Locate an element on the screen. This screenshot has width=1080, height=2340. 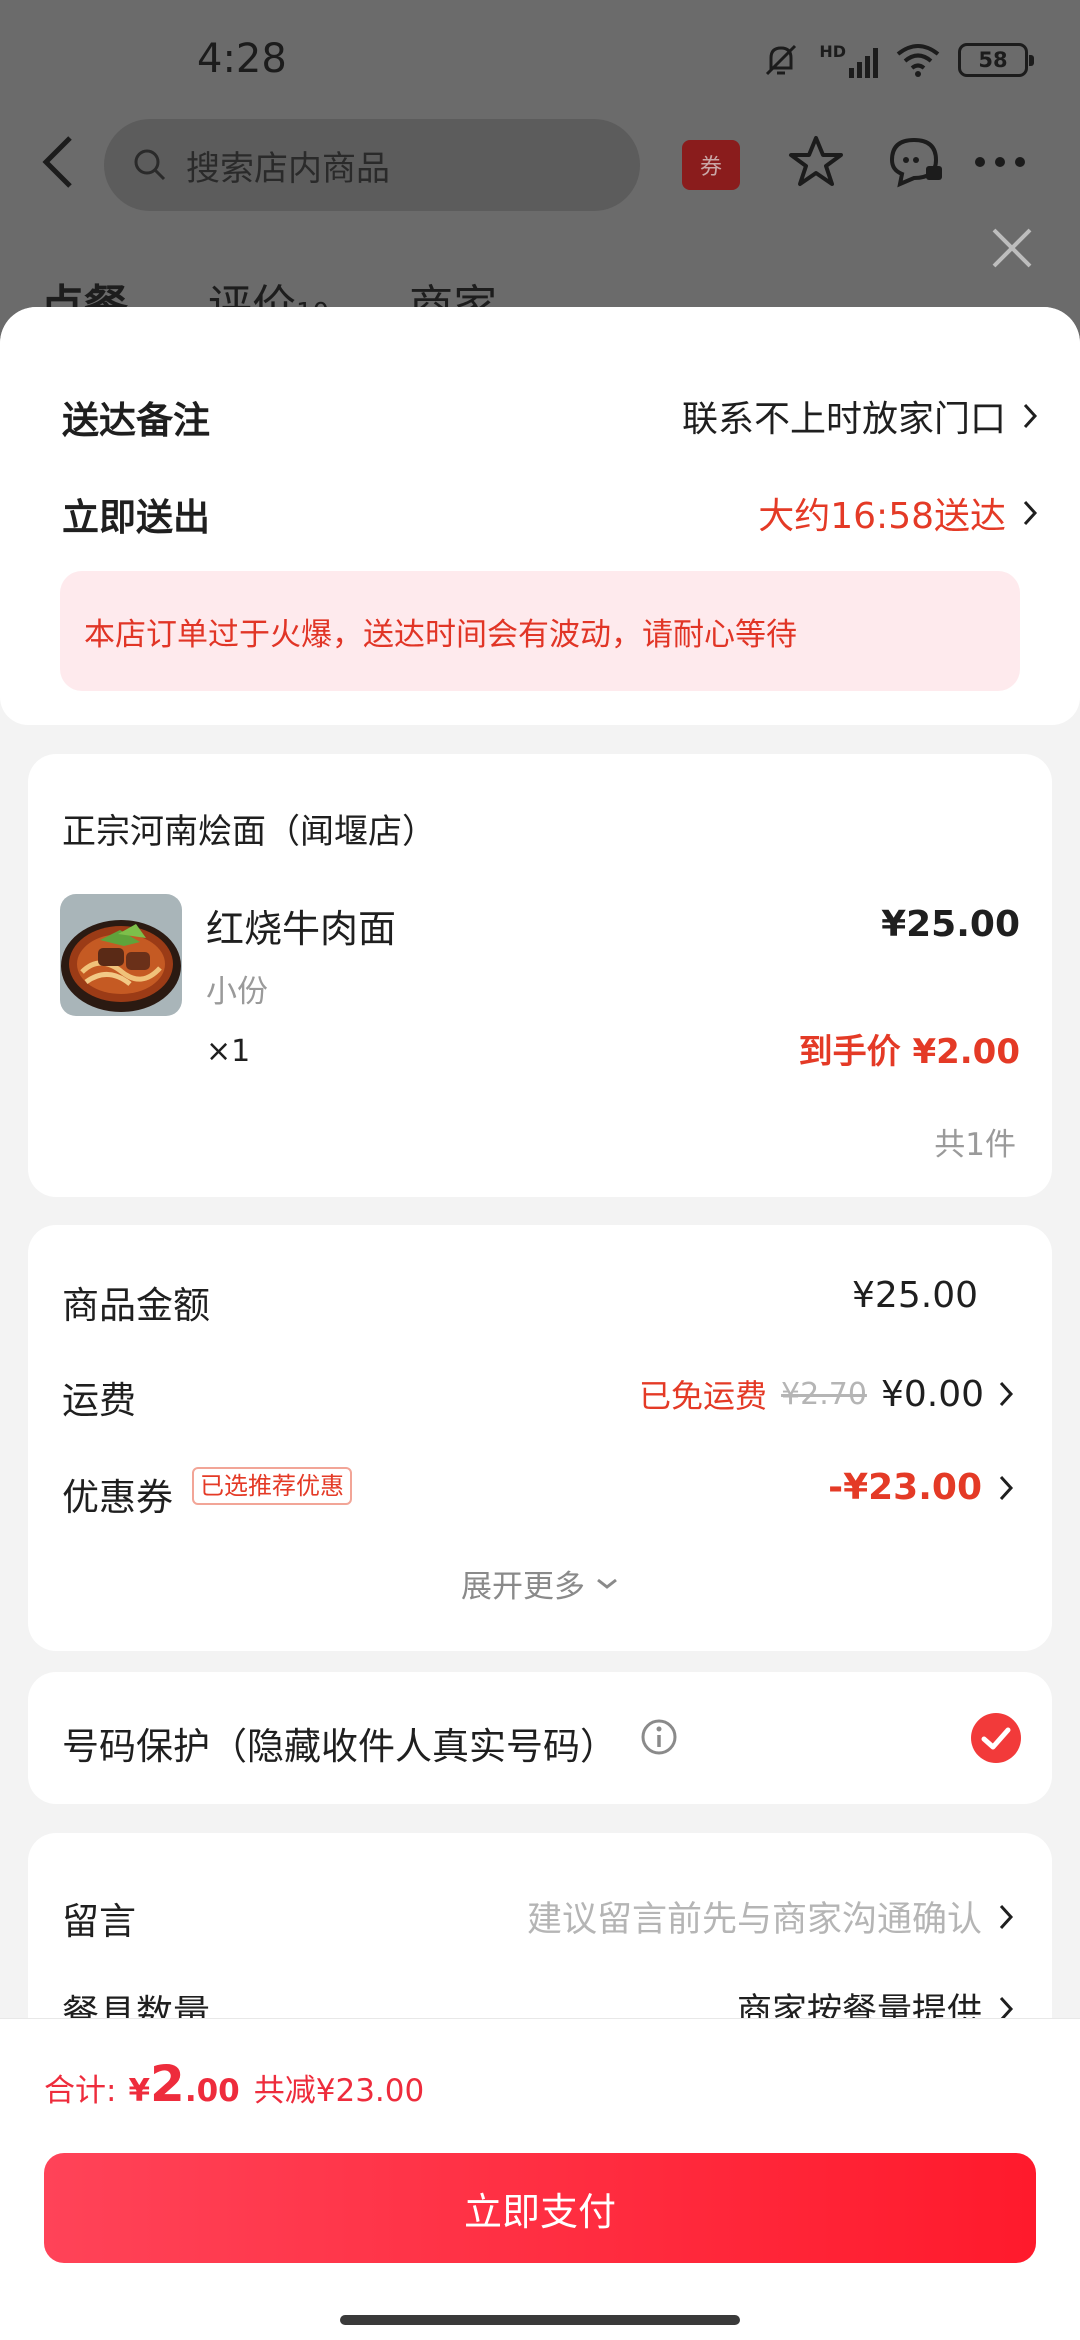
shipping-label: 运费 is located at coordinates (99, 1400).